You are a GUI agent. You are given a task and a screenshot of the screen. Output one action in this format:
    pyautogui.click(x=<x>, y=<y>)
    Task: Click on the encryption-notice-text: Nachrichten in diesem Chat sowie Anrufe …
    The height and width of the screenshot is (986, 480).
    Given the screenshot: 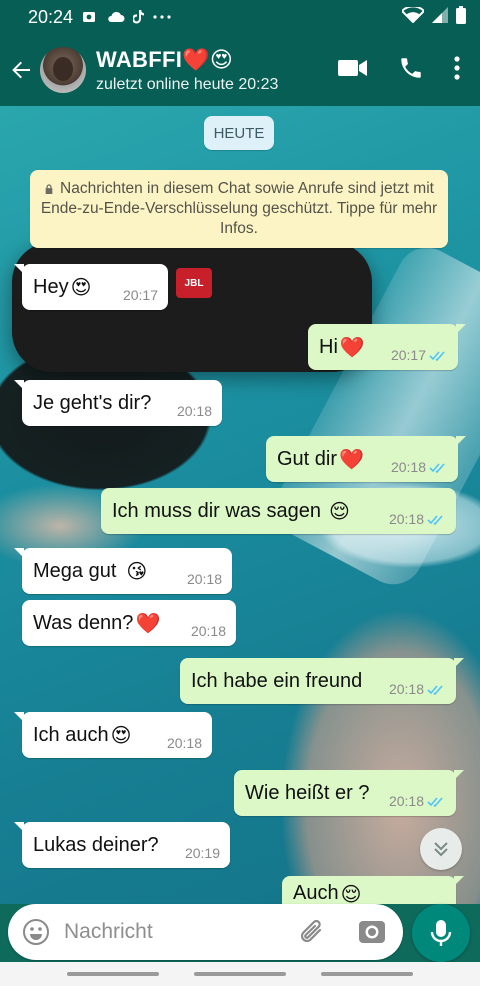 What is the action you would take?
    pyautogui.click(x=239, y=208)
    